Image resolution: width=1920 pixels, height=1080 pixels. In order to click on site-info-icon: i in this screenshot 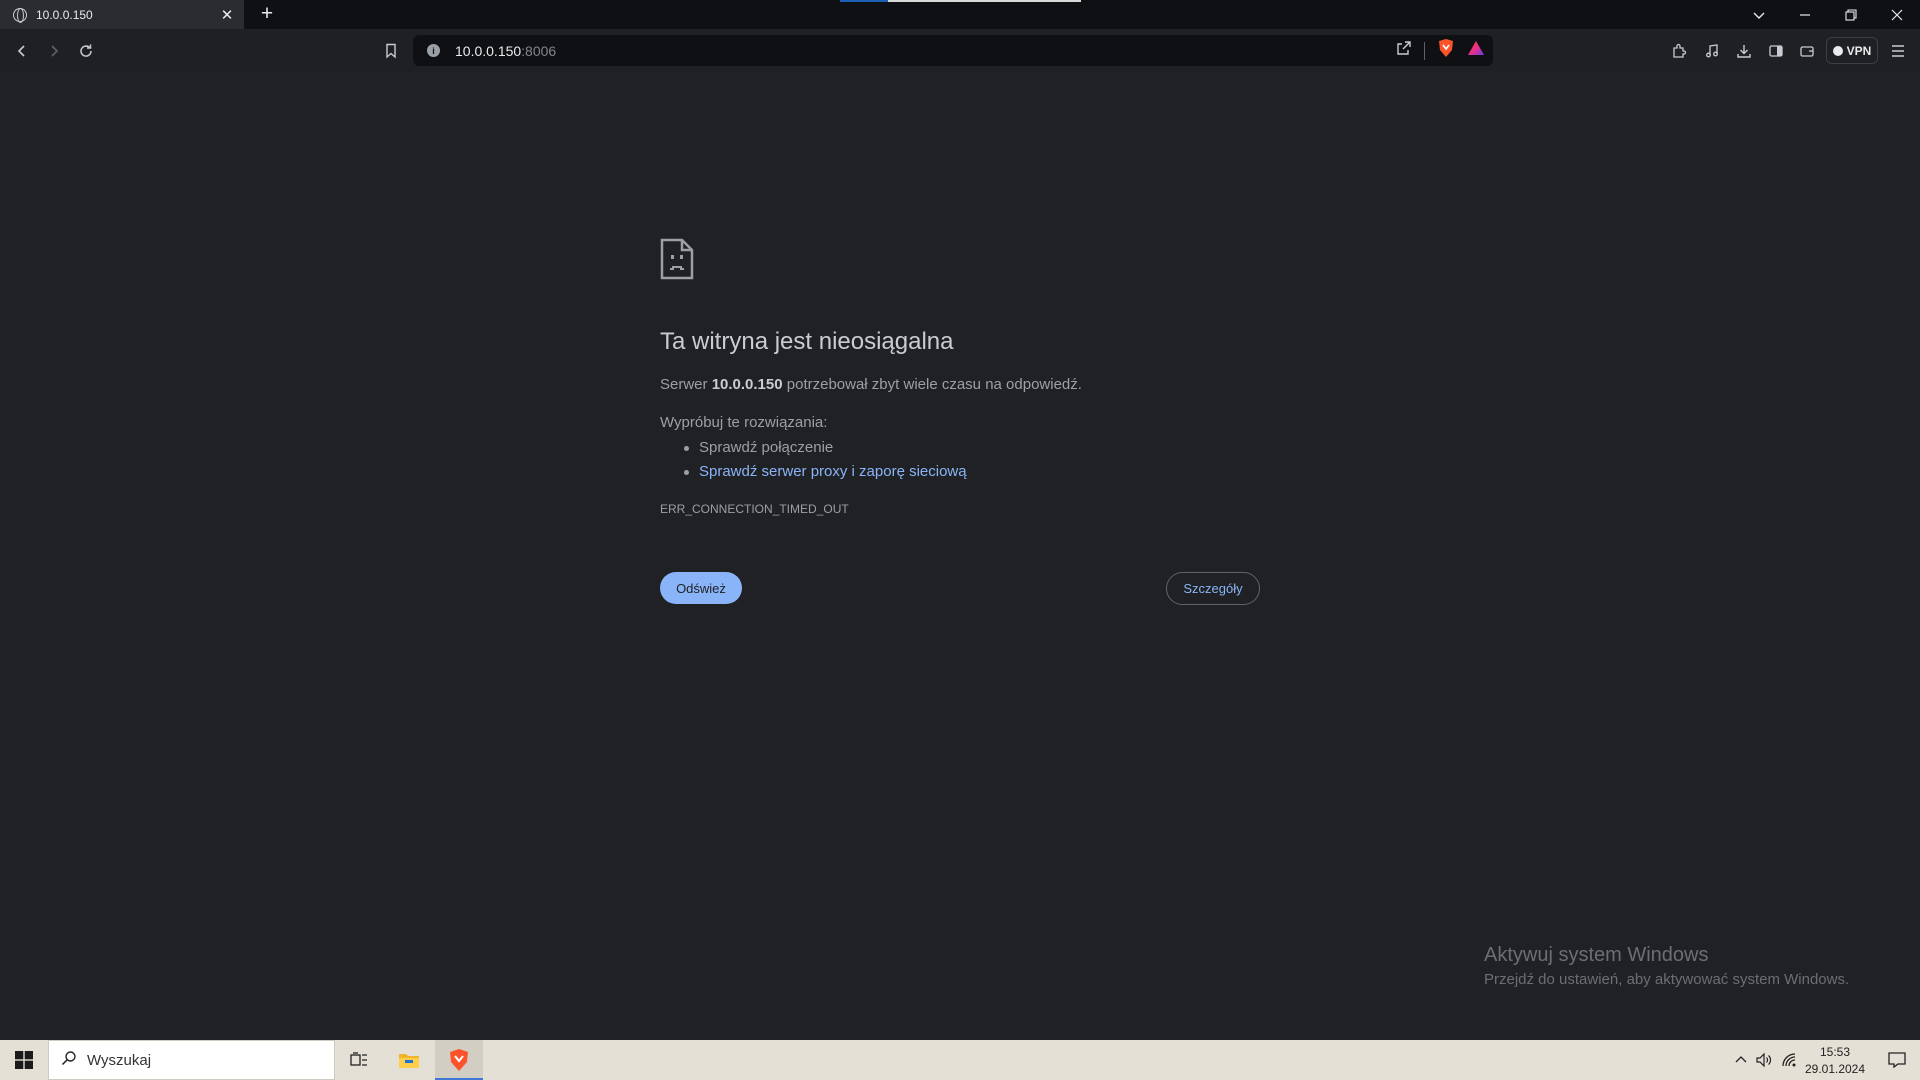, I will do `click(433, 50)`.